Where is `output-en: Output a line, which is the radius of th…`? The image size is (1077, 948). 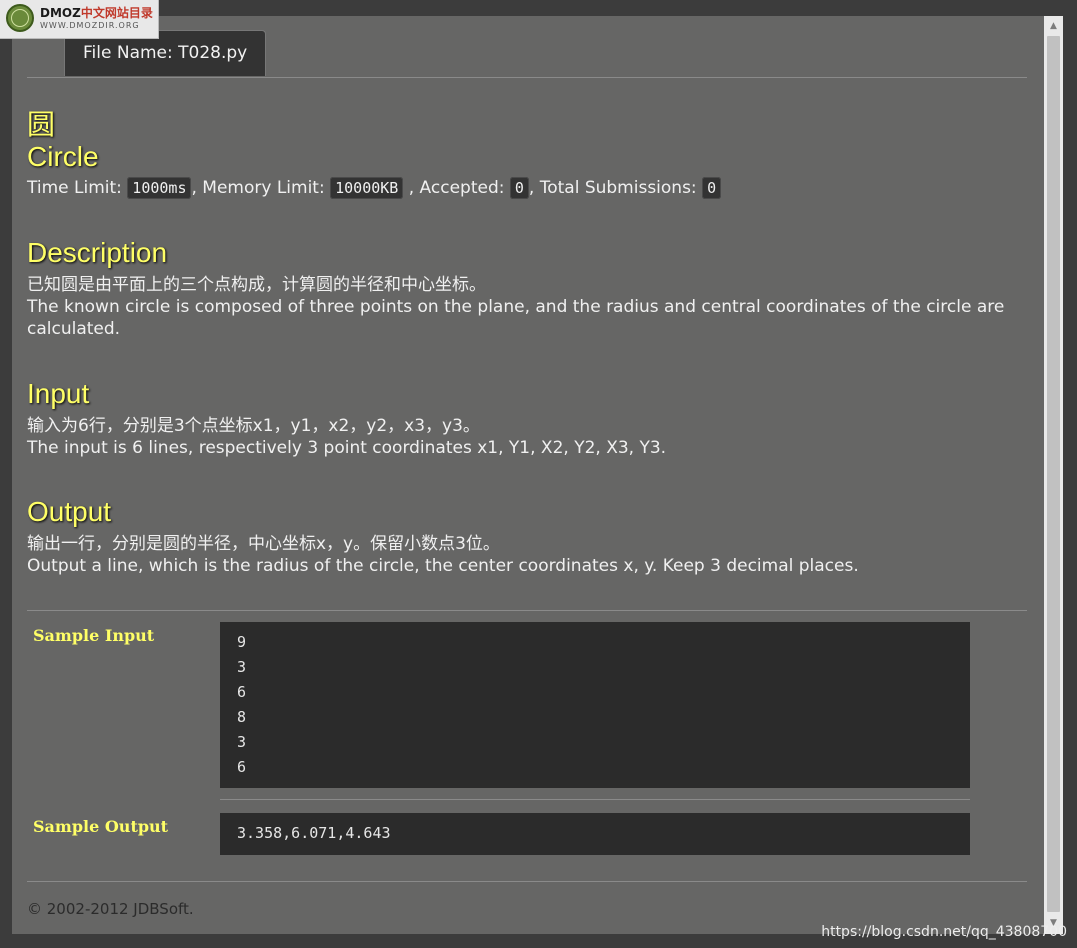
output-en: Output a line, which is the radius of th… is located at coordinates (443, 566).